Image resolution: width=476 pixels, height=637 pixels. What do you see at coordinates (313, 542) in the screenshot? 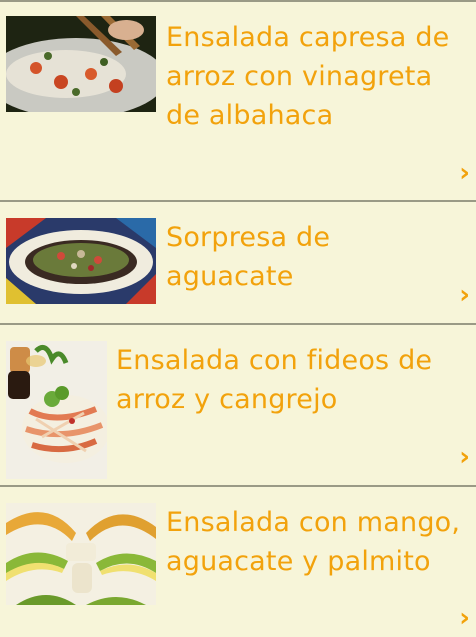
I see `recipe-title: Ensalada con mango, aguacate y palmito` at bounding box center [313, 542].